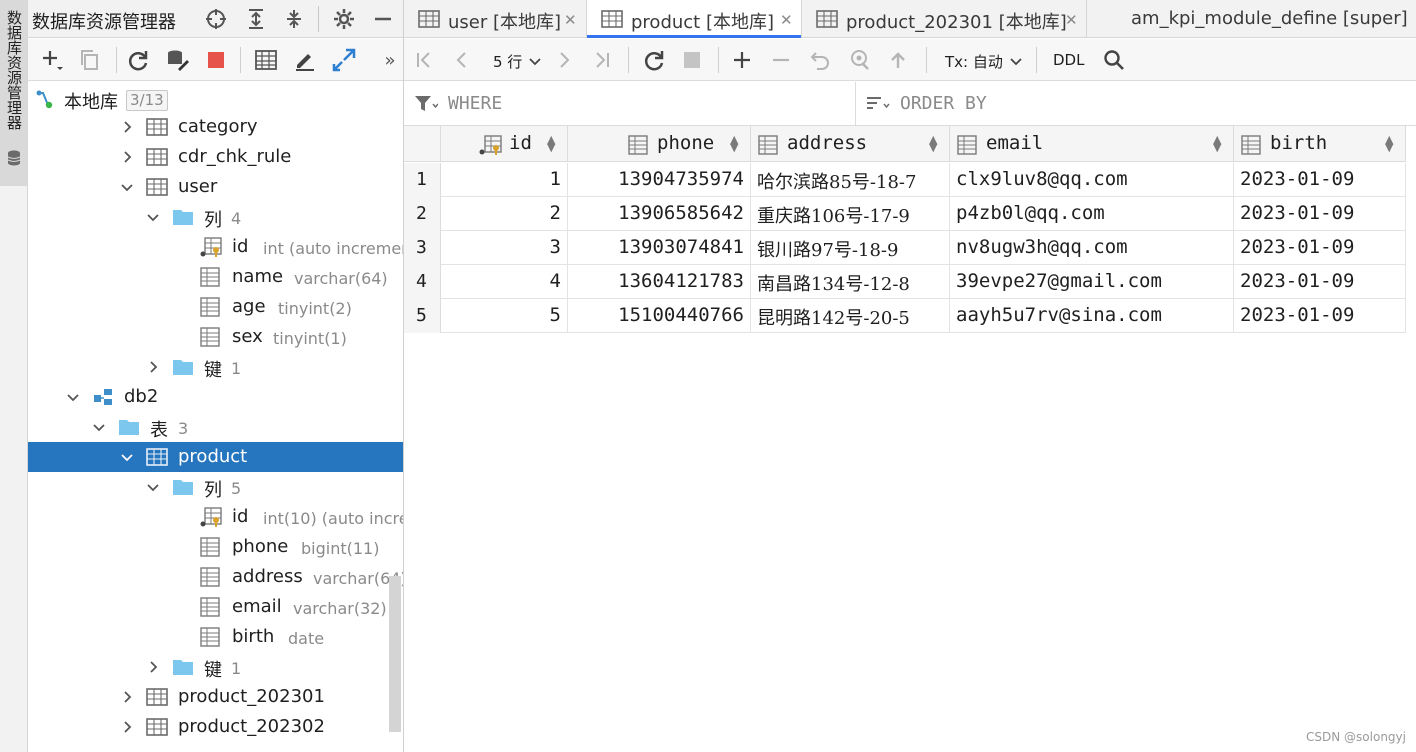 This screenshot has width=1416, height=752. What do you see at coordinates (215, 307) in the screenshot?
I see `tree-node-column: age tinyint(2)` at bounding box center [215, 307].